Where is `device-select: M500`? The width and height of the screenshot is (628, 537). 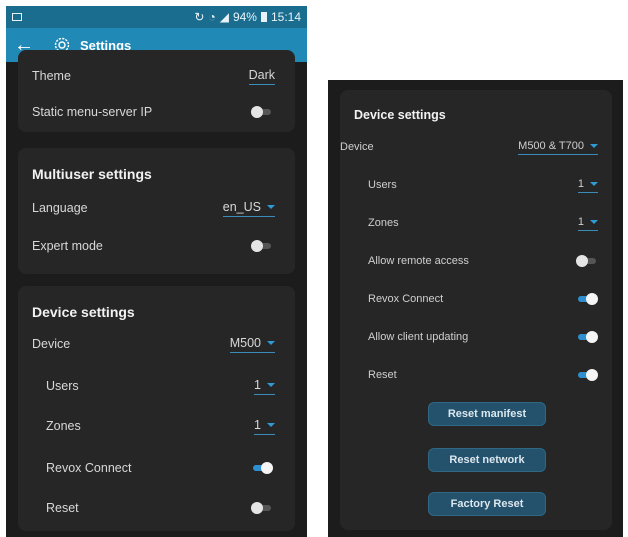 device-select: M500 is located at coordinates (252, 344).